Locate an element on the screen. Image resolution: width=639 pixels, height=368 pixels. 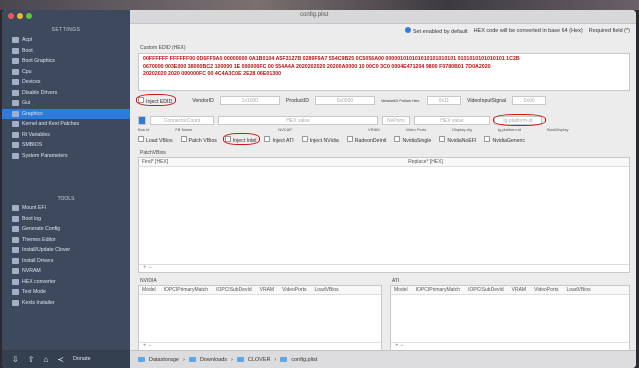
tool-item-label: Install Drivers is located at coordinates (38, 260).